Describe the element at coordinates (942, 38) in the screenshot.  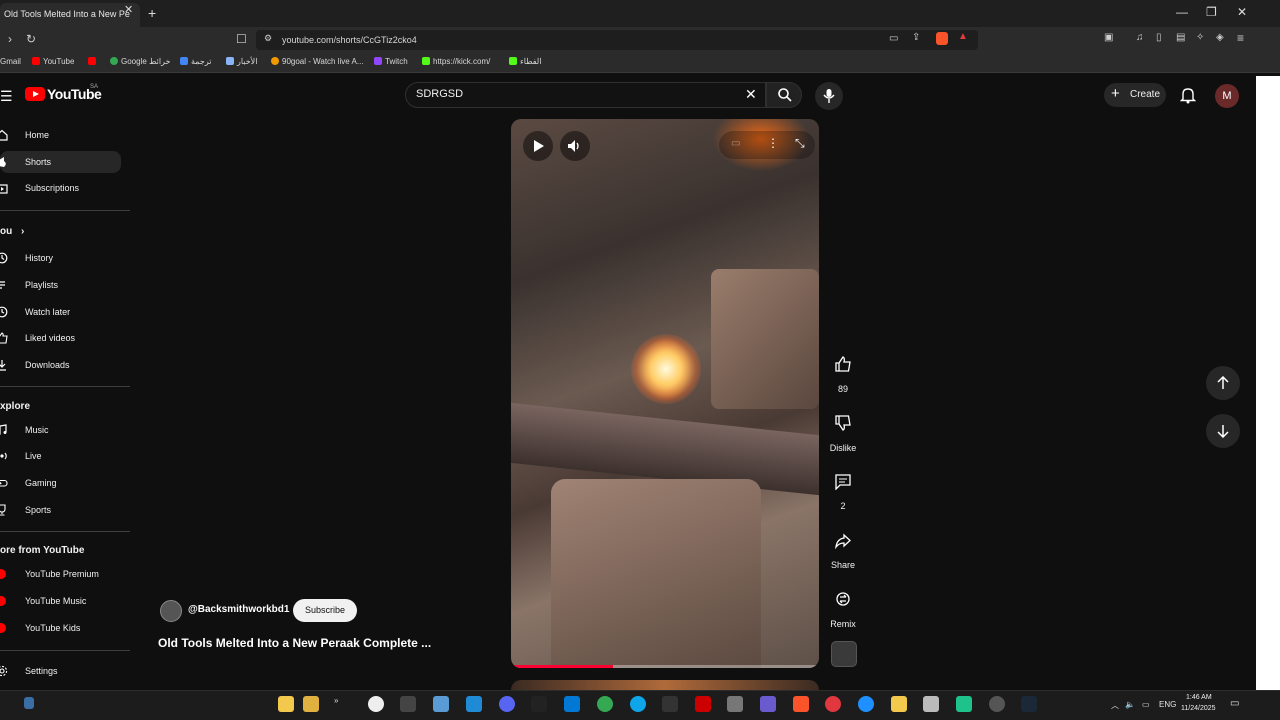
I see `brave-shield-icon` at that location.